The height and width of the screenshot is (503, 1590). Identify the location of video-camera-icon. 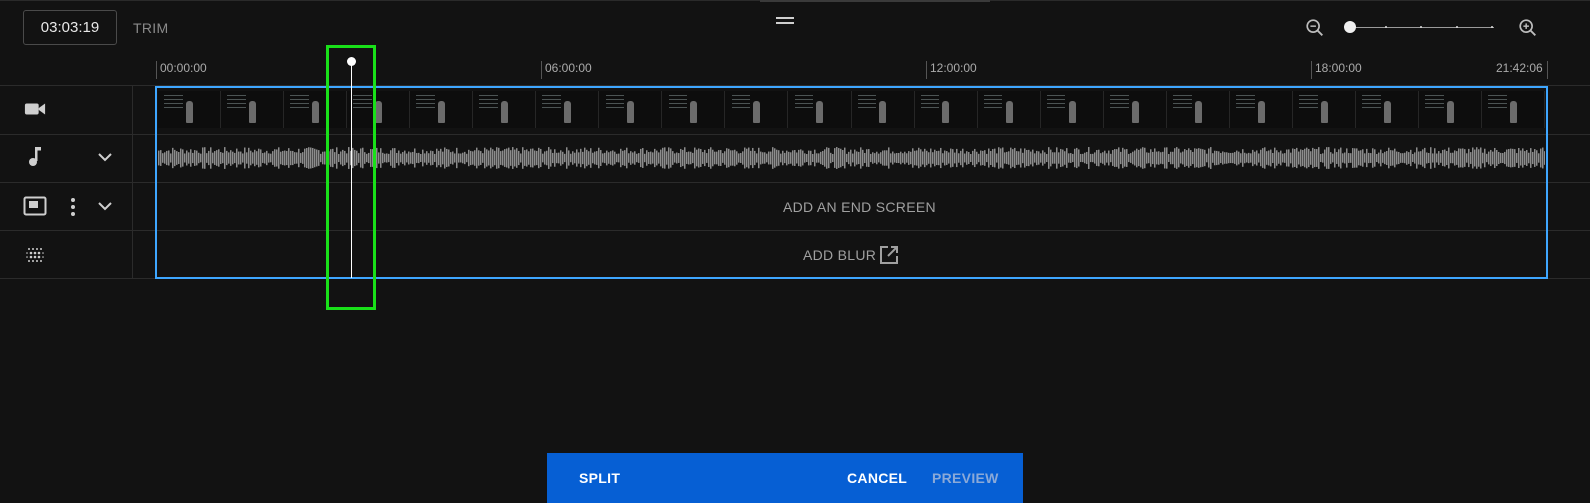
(35, 109).